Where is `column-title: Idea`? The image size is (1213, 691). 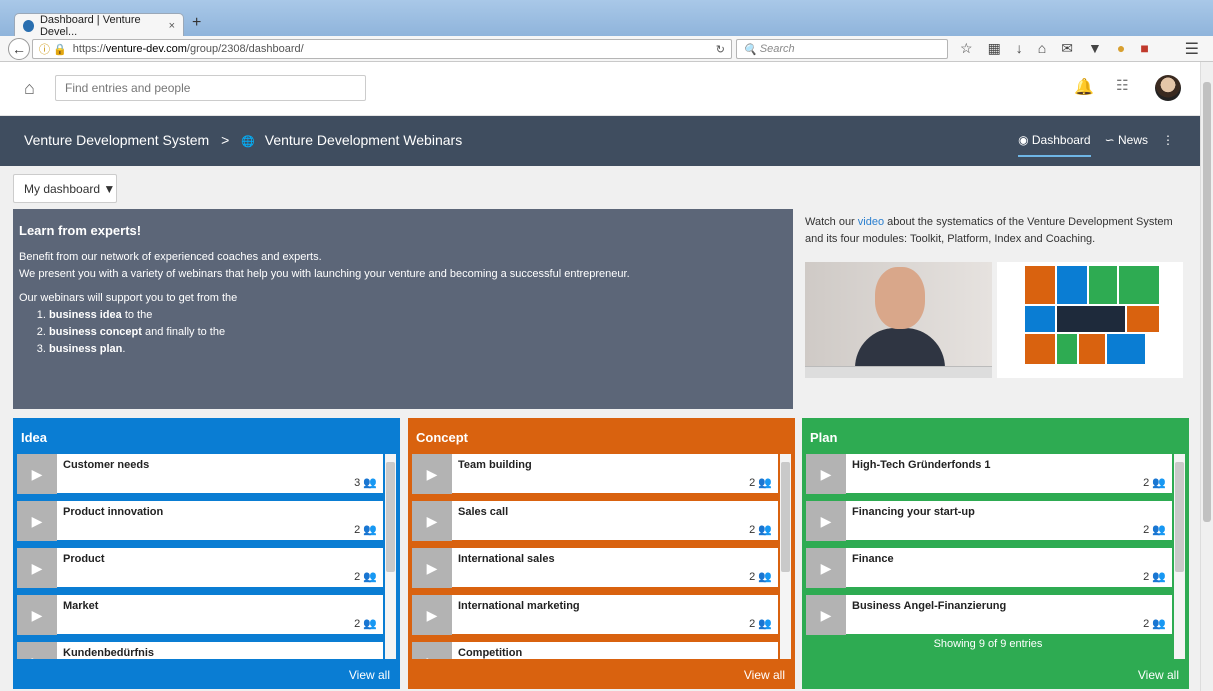
column-title: Idea is located at coordinates (34, 437).